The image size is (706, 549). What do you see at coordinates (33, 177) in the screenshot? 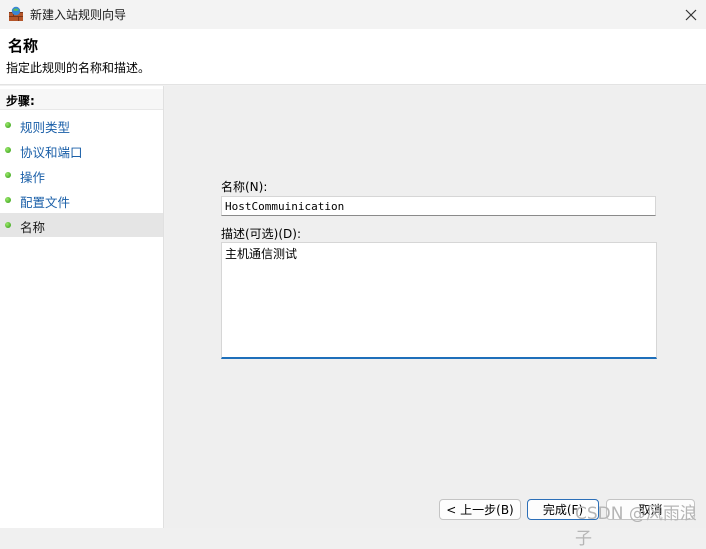
I see `step-label: 操作` at bounding box center [33, 177].